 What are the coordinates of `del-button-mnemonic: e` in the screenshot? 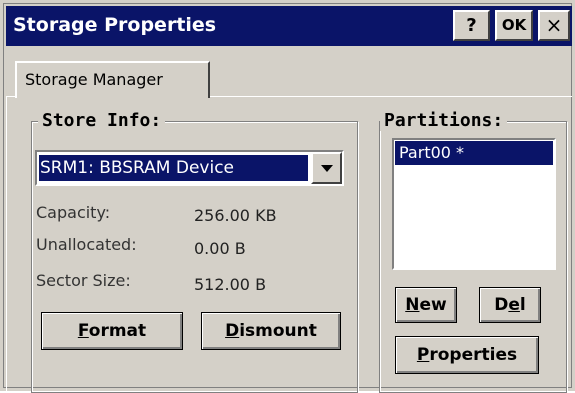 It's located at (514, 305).